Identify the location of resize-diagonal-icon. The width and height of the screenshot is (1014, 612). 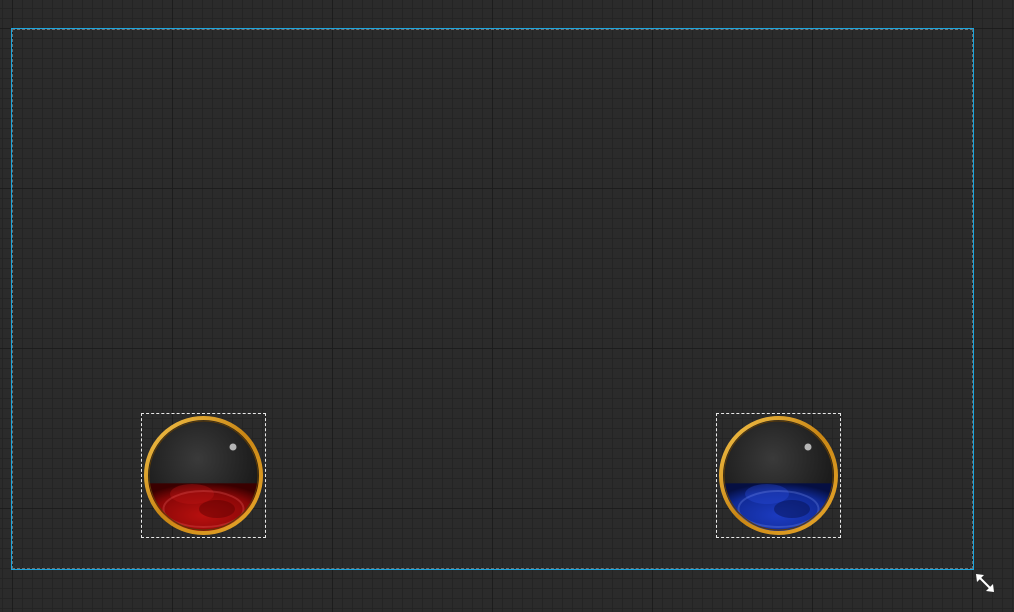
(985, 583).